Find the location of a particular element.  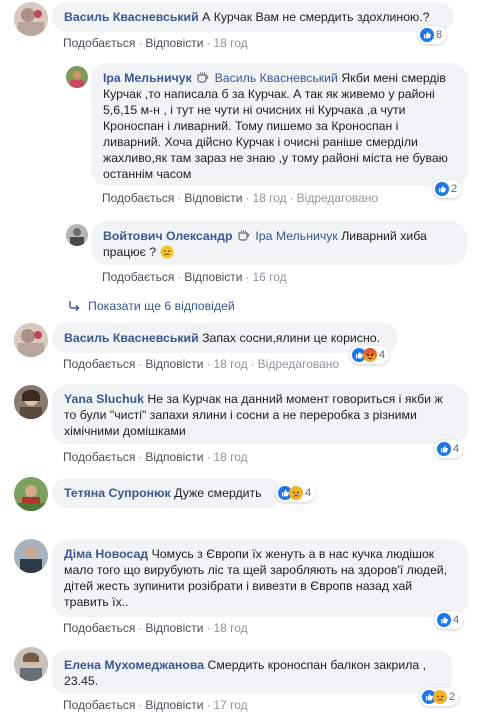

reactions-summary: 8 is located at coordinates (432, 35).